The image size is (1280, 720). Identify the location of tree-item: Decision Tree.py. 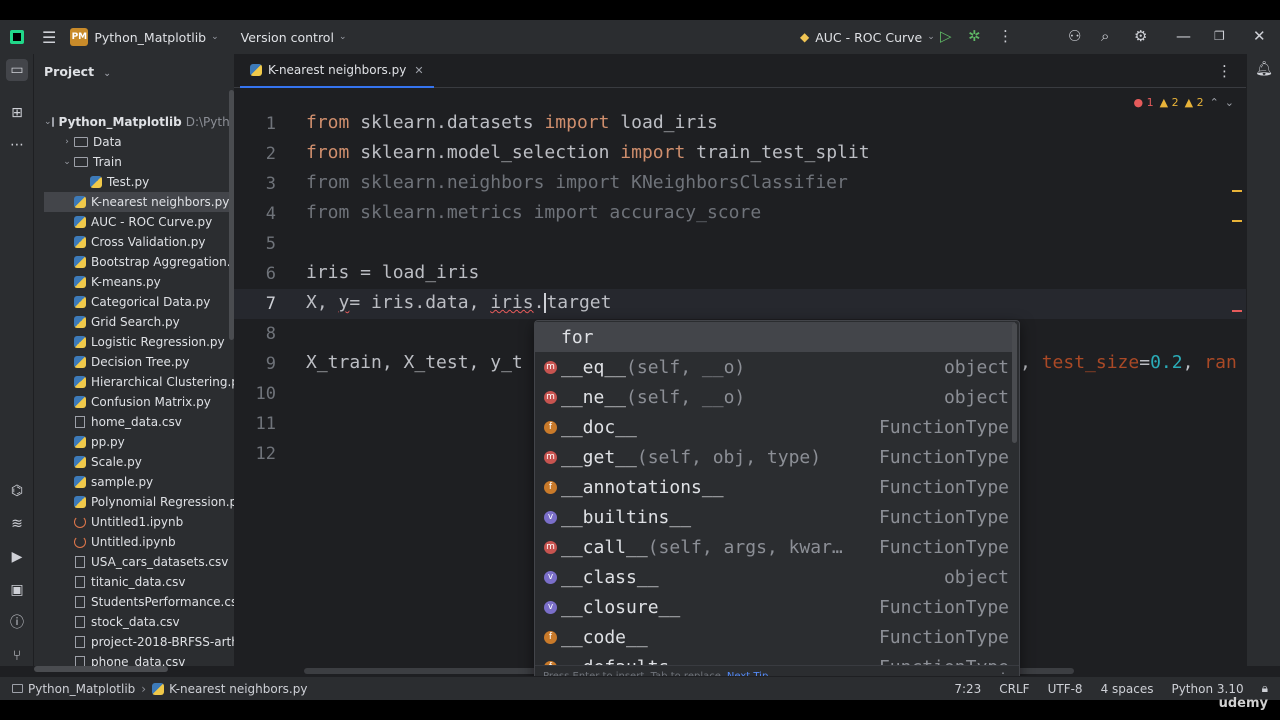
(134, 362).